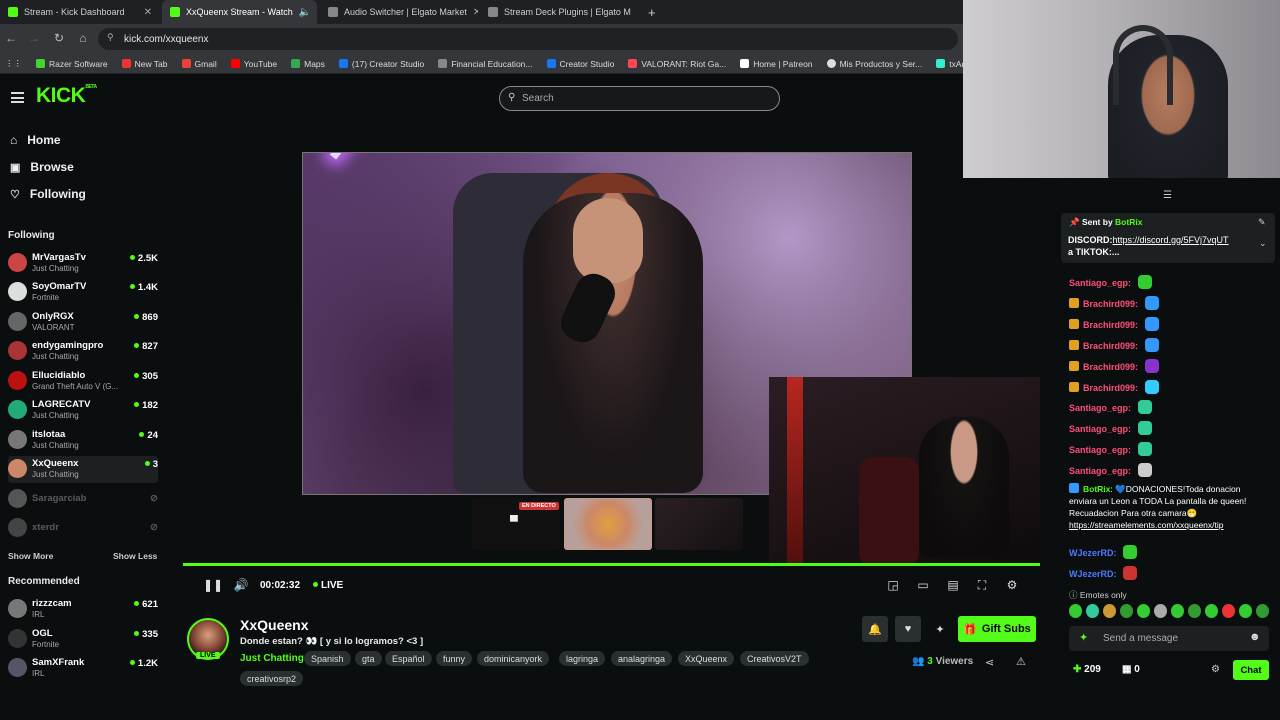 Image resolution: width=1280 pixels, height=720 pixels. What do you see at coordinates (83, 668) in the screenshot?
I see `recommended-channel: SamXFrank IRL 1.2K` at bounding box center [83, 668].